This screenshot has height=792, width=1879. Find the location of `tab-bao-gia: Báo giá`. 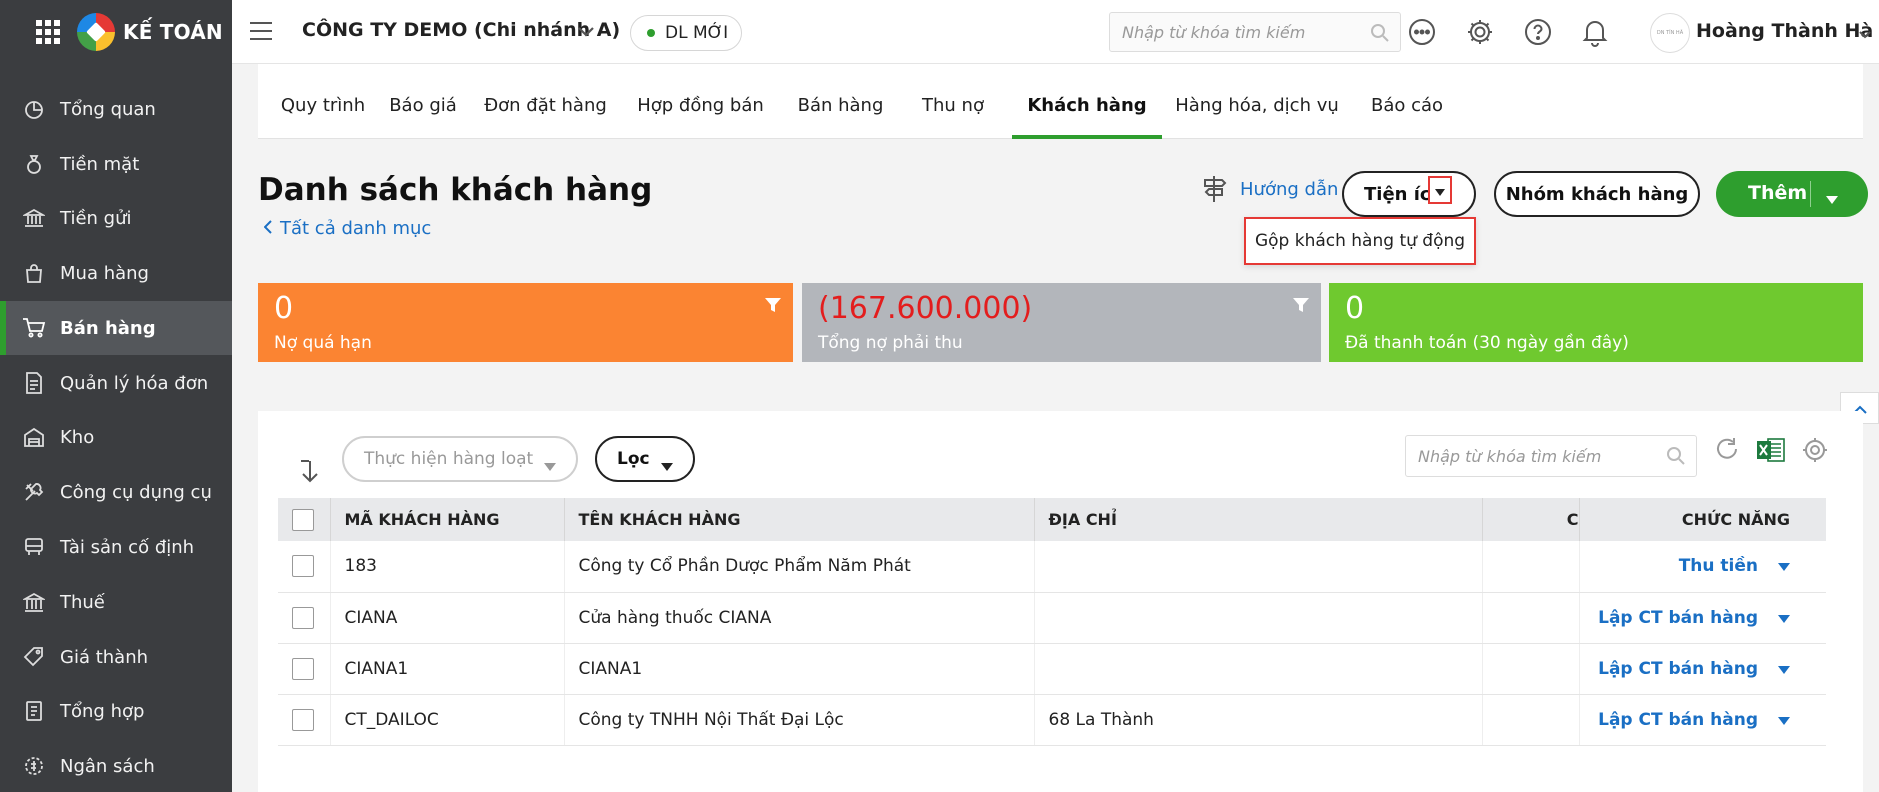

tab-bao-gia: Báo giá is located at coordinates (423, 101).